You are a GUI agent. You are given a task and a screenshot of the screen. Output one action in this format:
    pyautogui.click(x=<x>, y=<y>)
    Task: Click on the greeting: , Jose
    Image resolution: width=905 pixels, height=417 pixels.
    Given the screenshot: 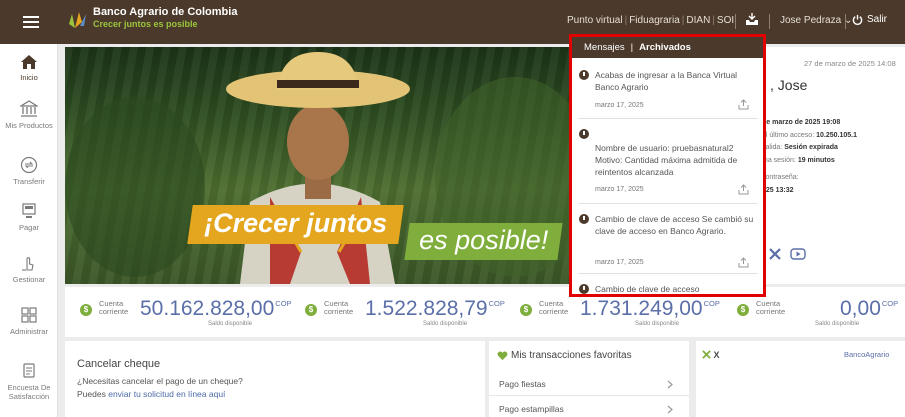 What is the action you would take?
    pyautogui.click(x=789, y=85)
    